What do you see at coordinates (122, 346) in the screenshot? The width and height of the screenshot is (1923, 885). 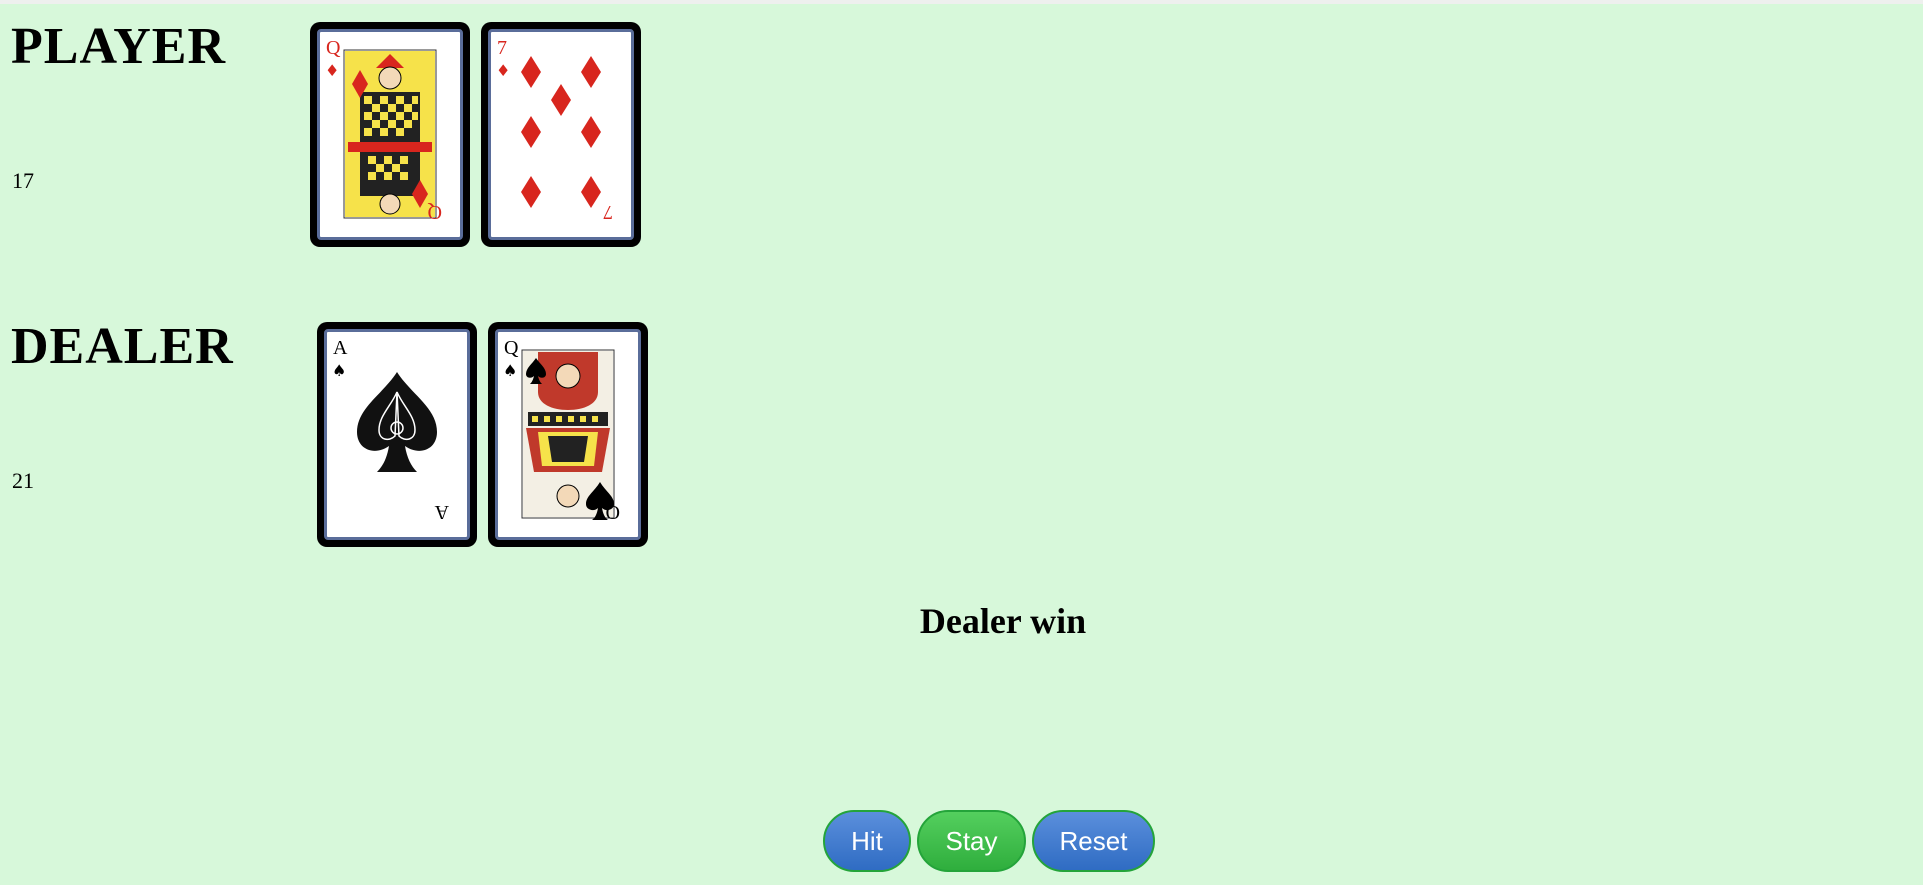 I see `dealer-title: DEALER` at bounding box center [122, 346].